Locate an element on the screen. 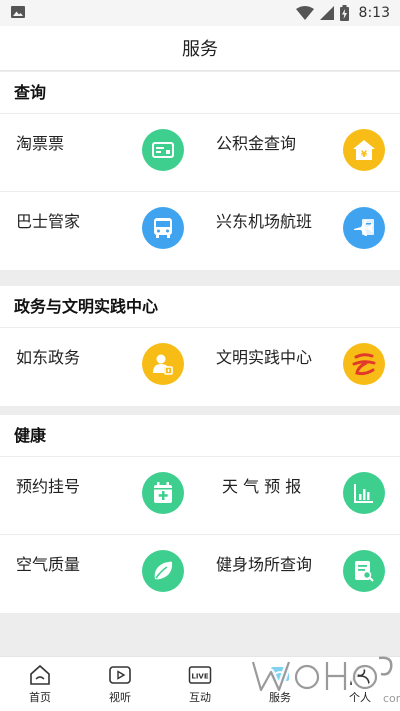  grid-row: 淘票票 公积金查询 ¥ is located at coordinates (200, 153).